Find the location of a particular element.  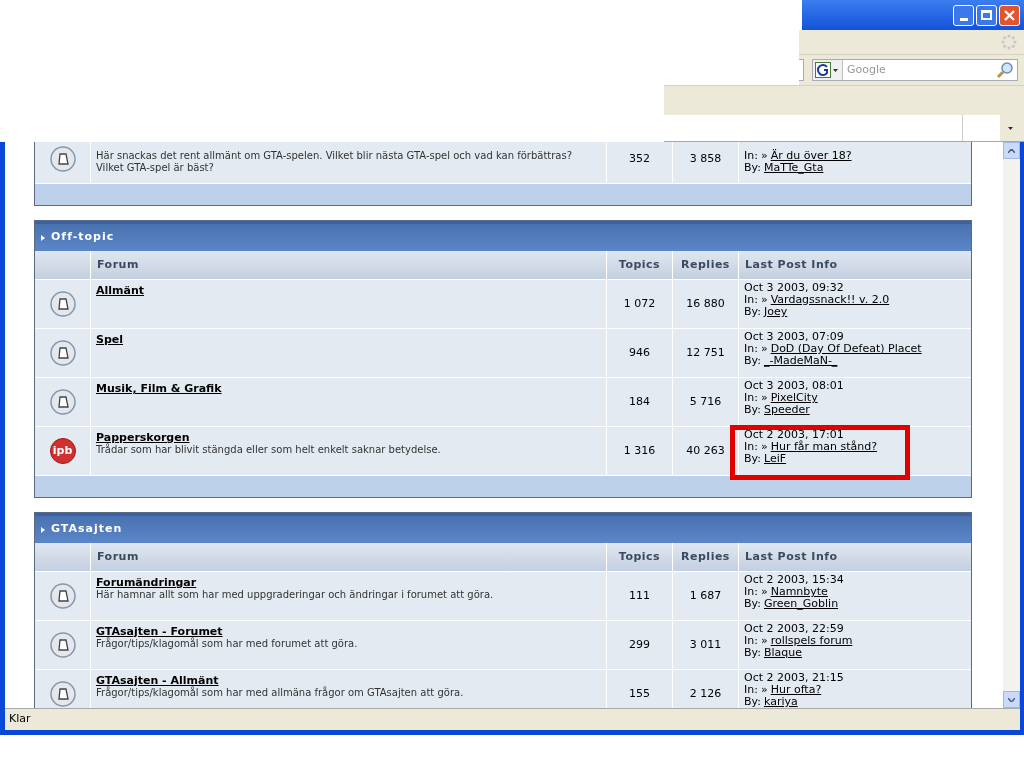

topic-link: Vardagssnack!! v. 2.0 is located at coordinates (830, 300).